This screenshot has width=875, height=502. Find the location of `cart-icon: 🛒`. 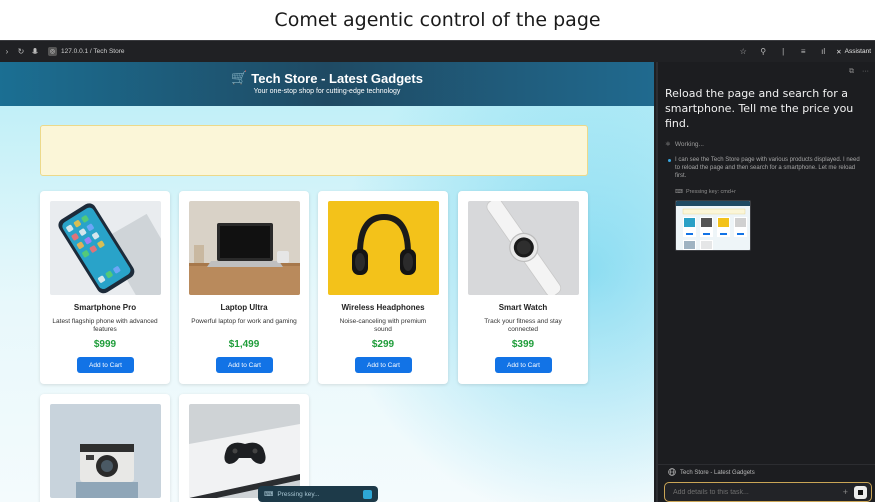

cart-icon: 🛒 is located at coordinates (239, 77).